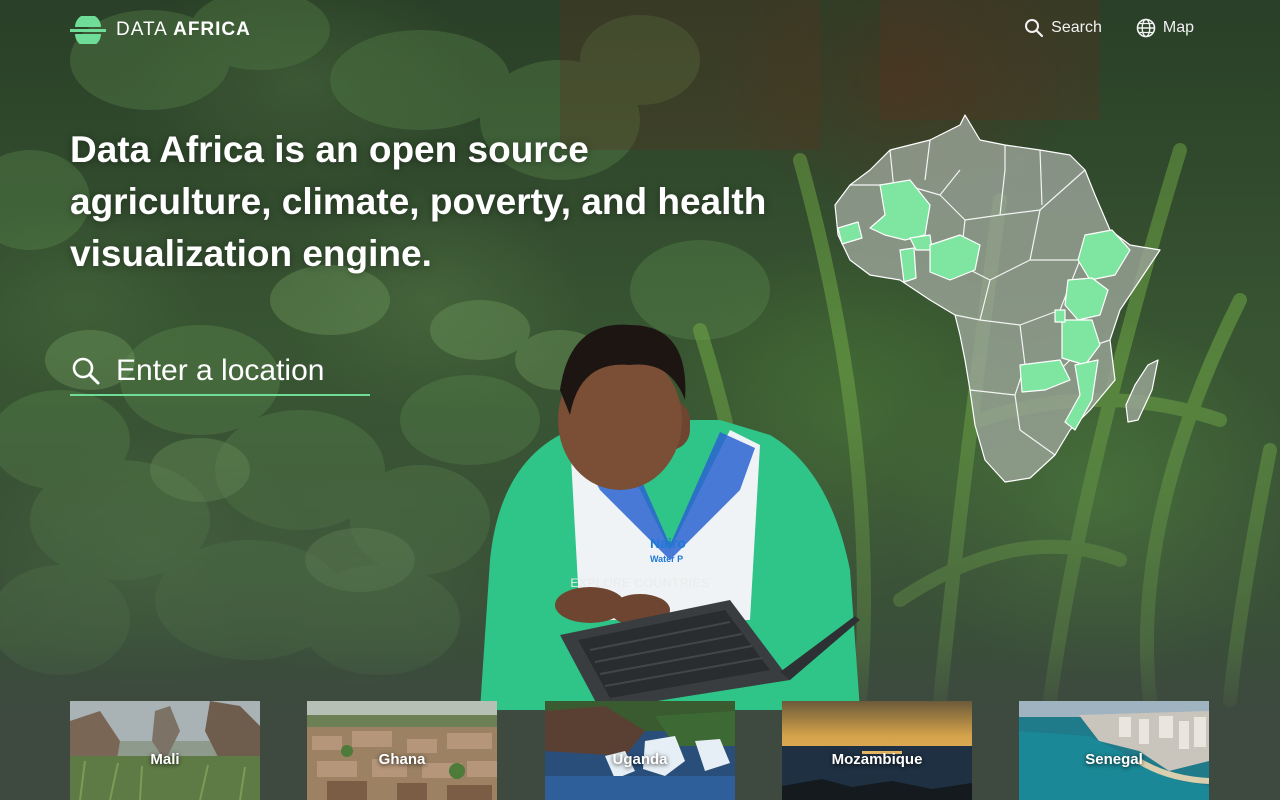  What do you see at coordinates (1146, 28) in the screenshot?
I see `globe-icon` at bounding box center [1146, 28].